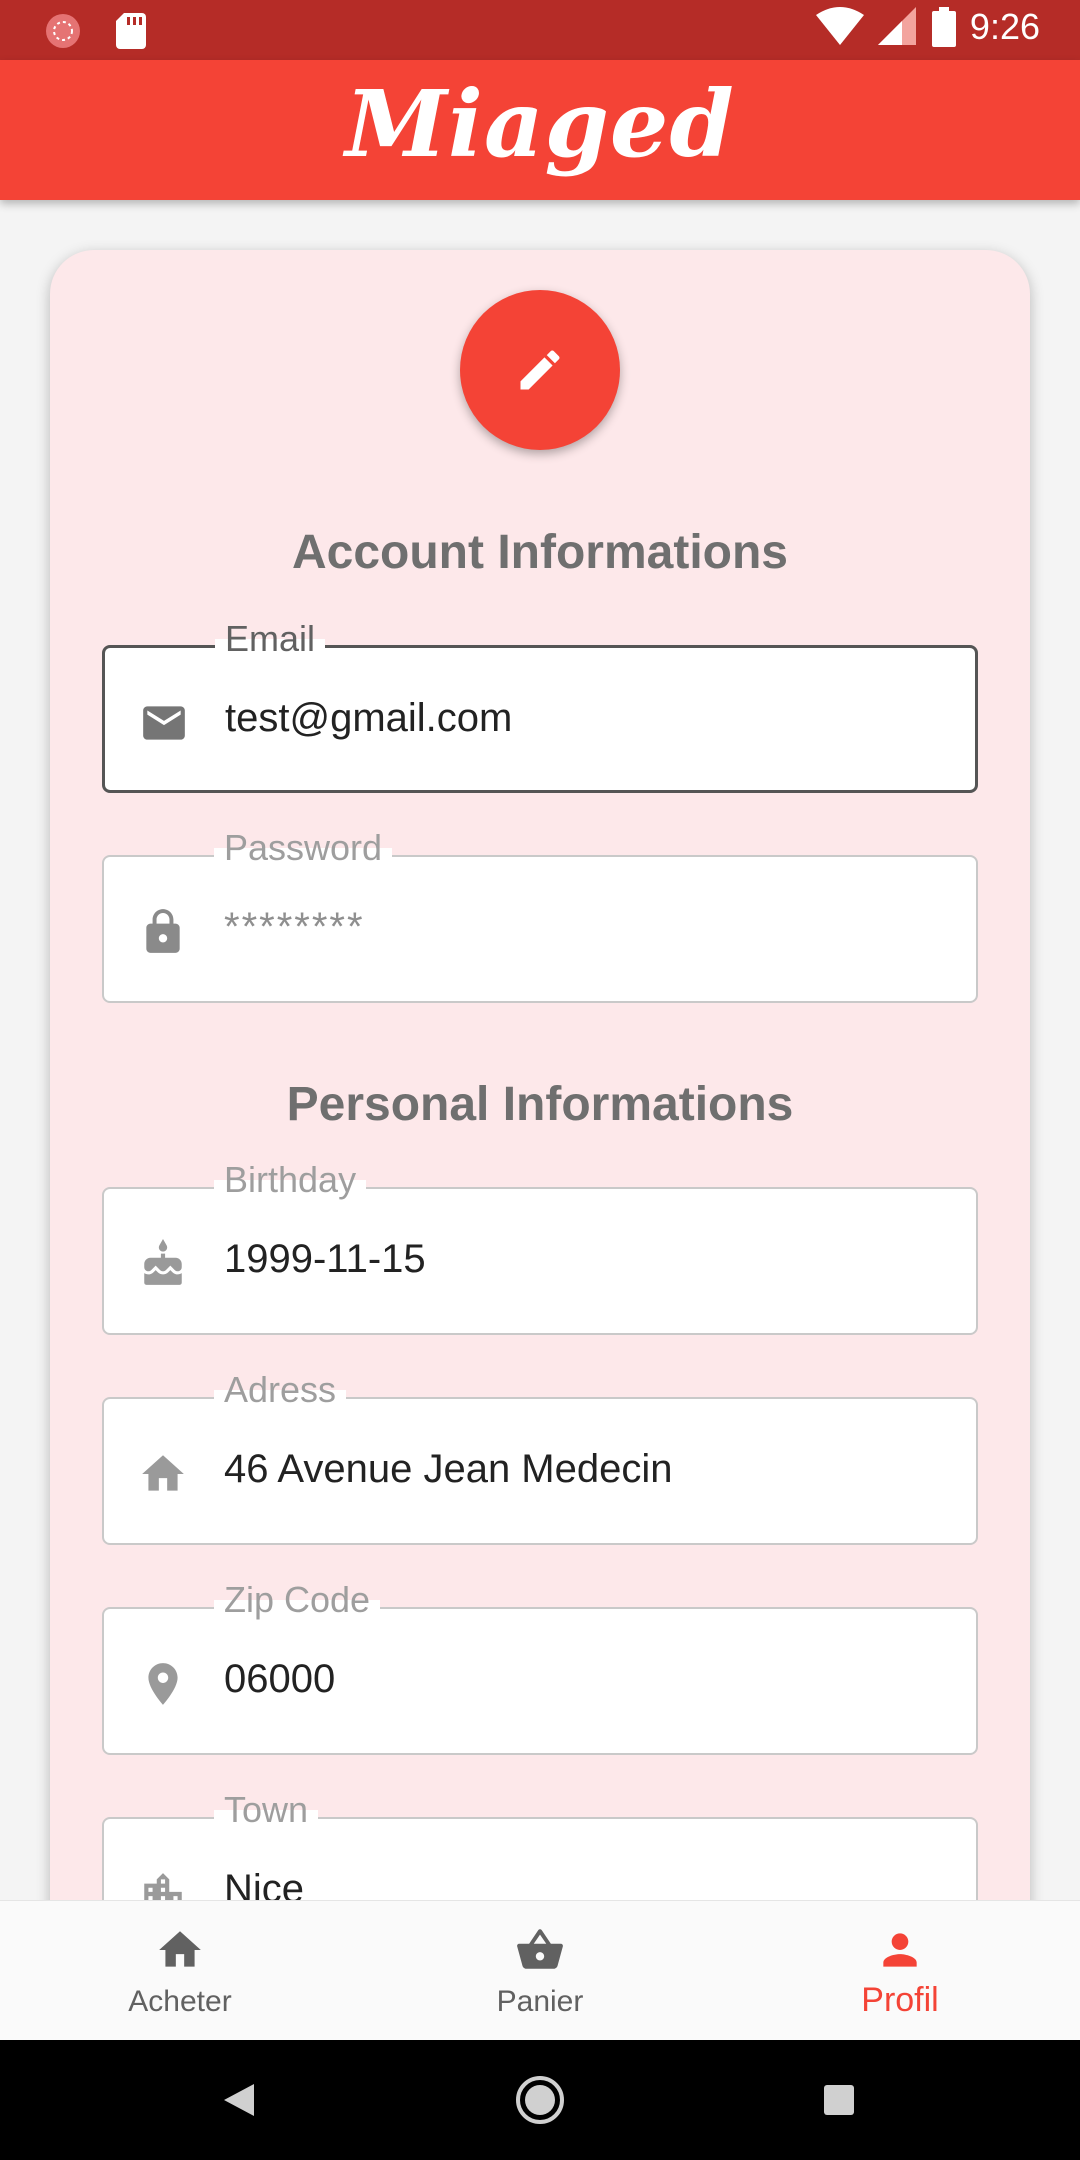 The width and height of the screenshot is (1080, 2160). What do you see at coordinates (239, 2100) in the screenshot?
I see `back-icon` at bounding box center [239, 2100].